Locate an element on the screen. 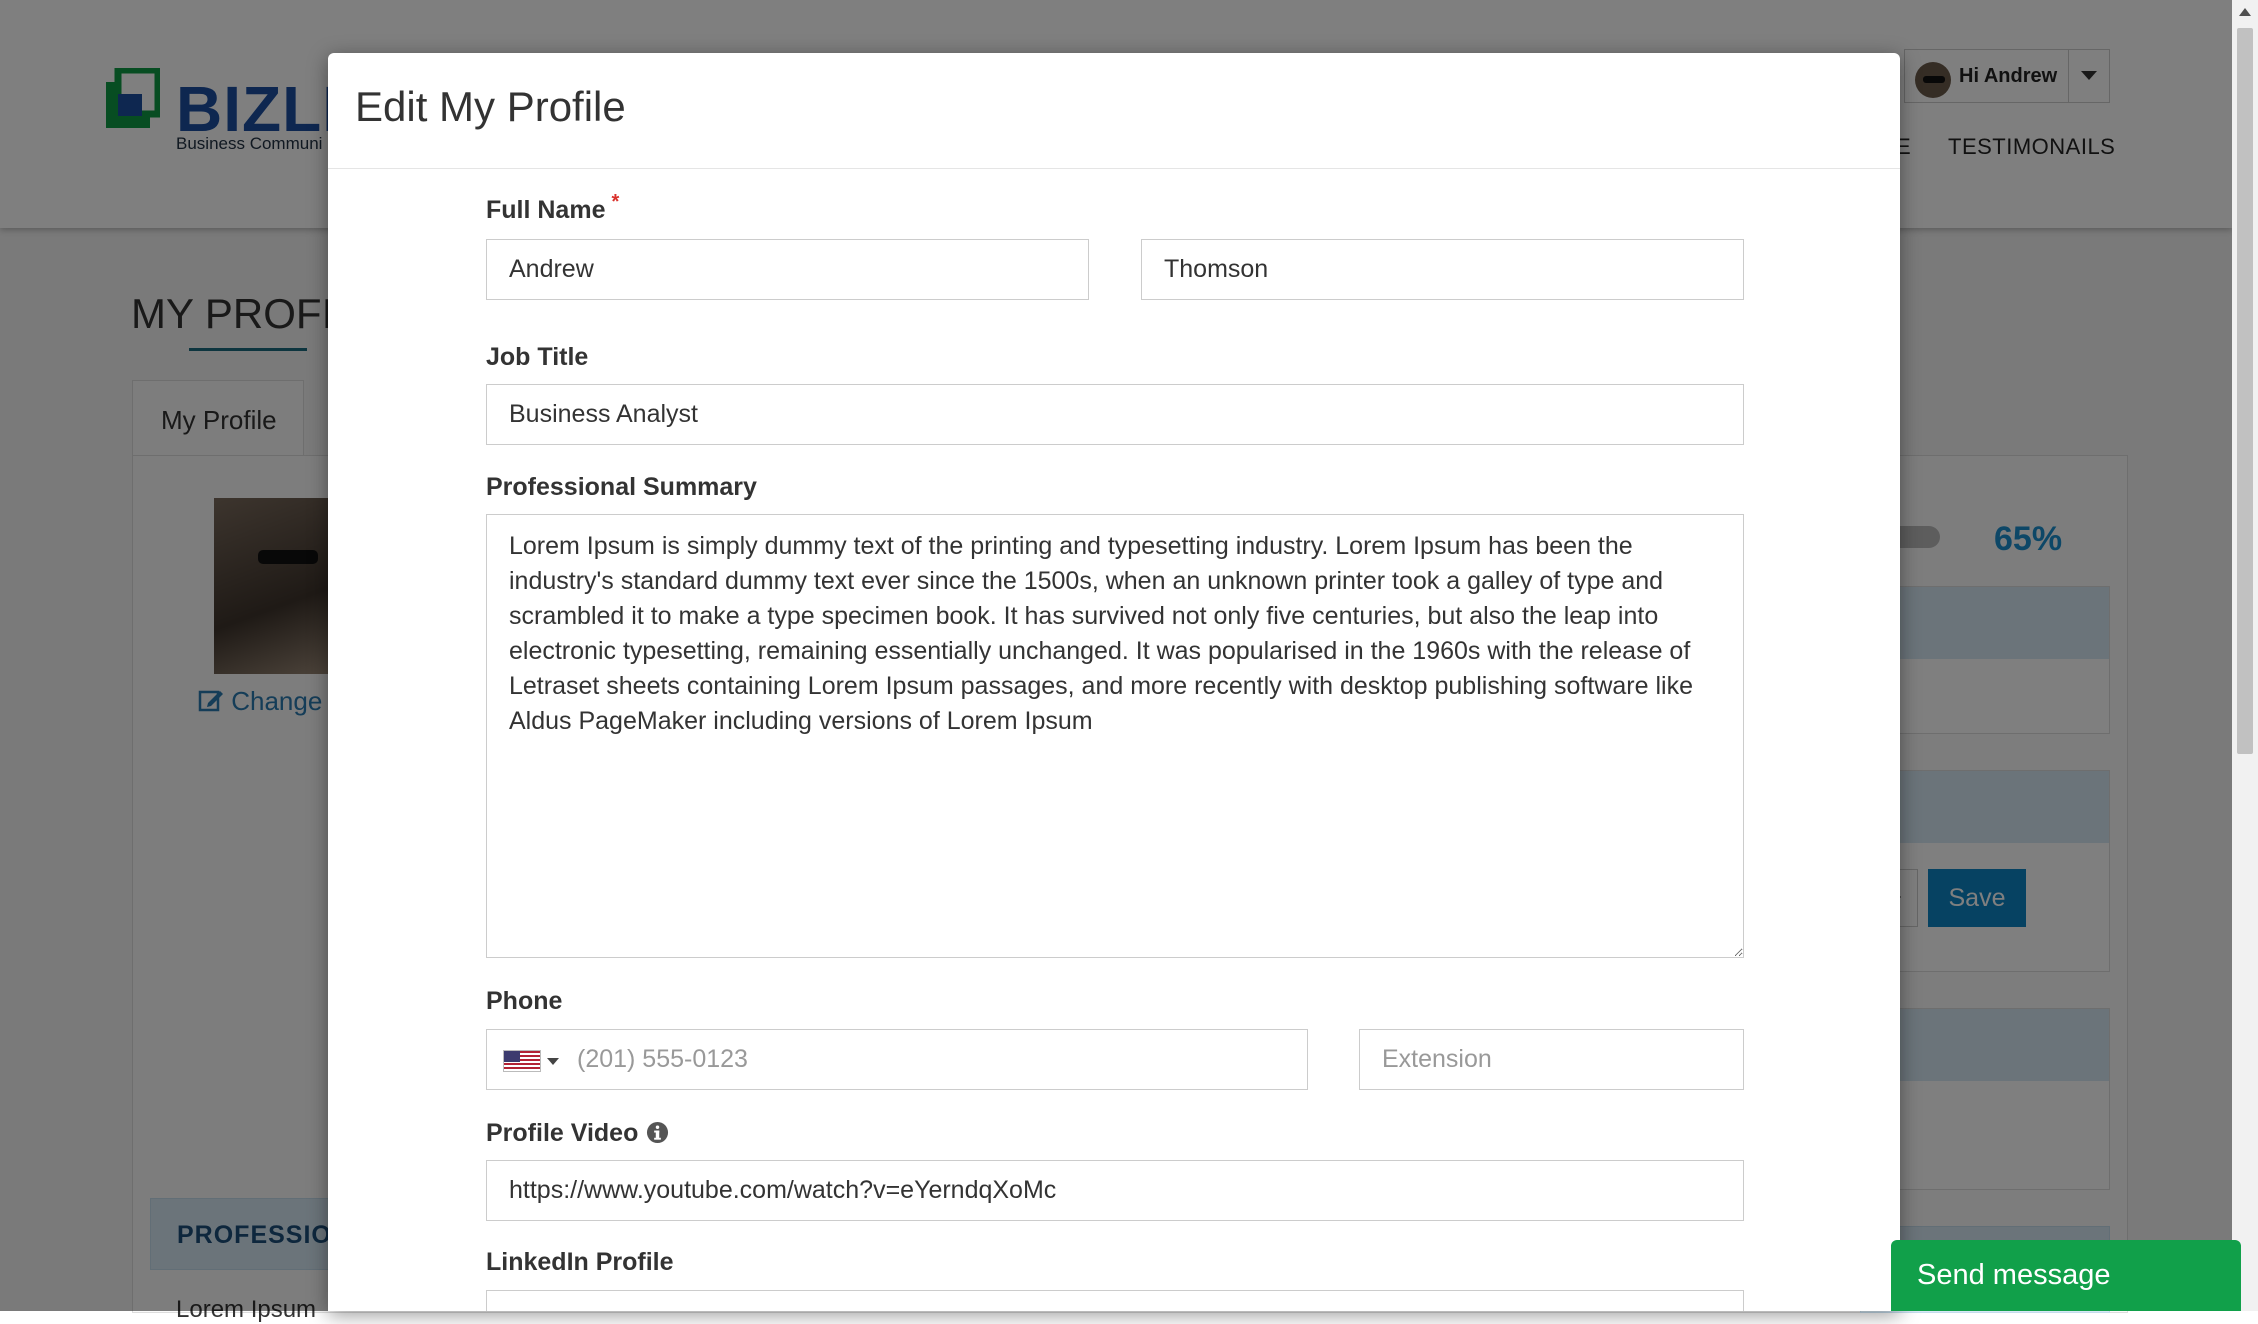 Image resolution: width=2258 pixels, height=1324 pixels. profile-video-label: Profile Video is located at coordinates (577, 1133).